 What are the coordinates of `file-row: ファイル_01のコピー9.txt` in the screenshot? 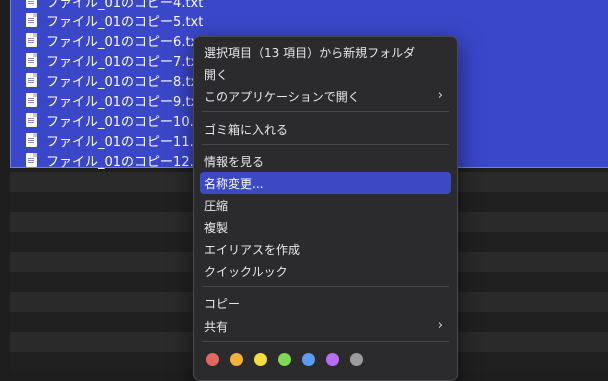 It's located at (114, 100).